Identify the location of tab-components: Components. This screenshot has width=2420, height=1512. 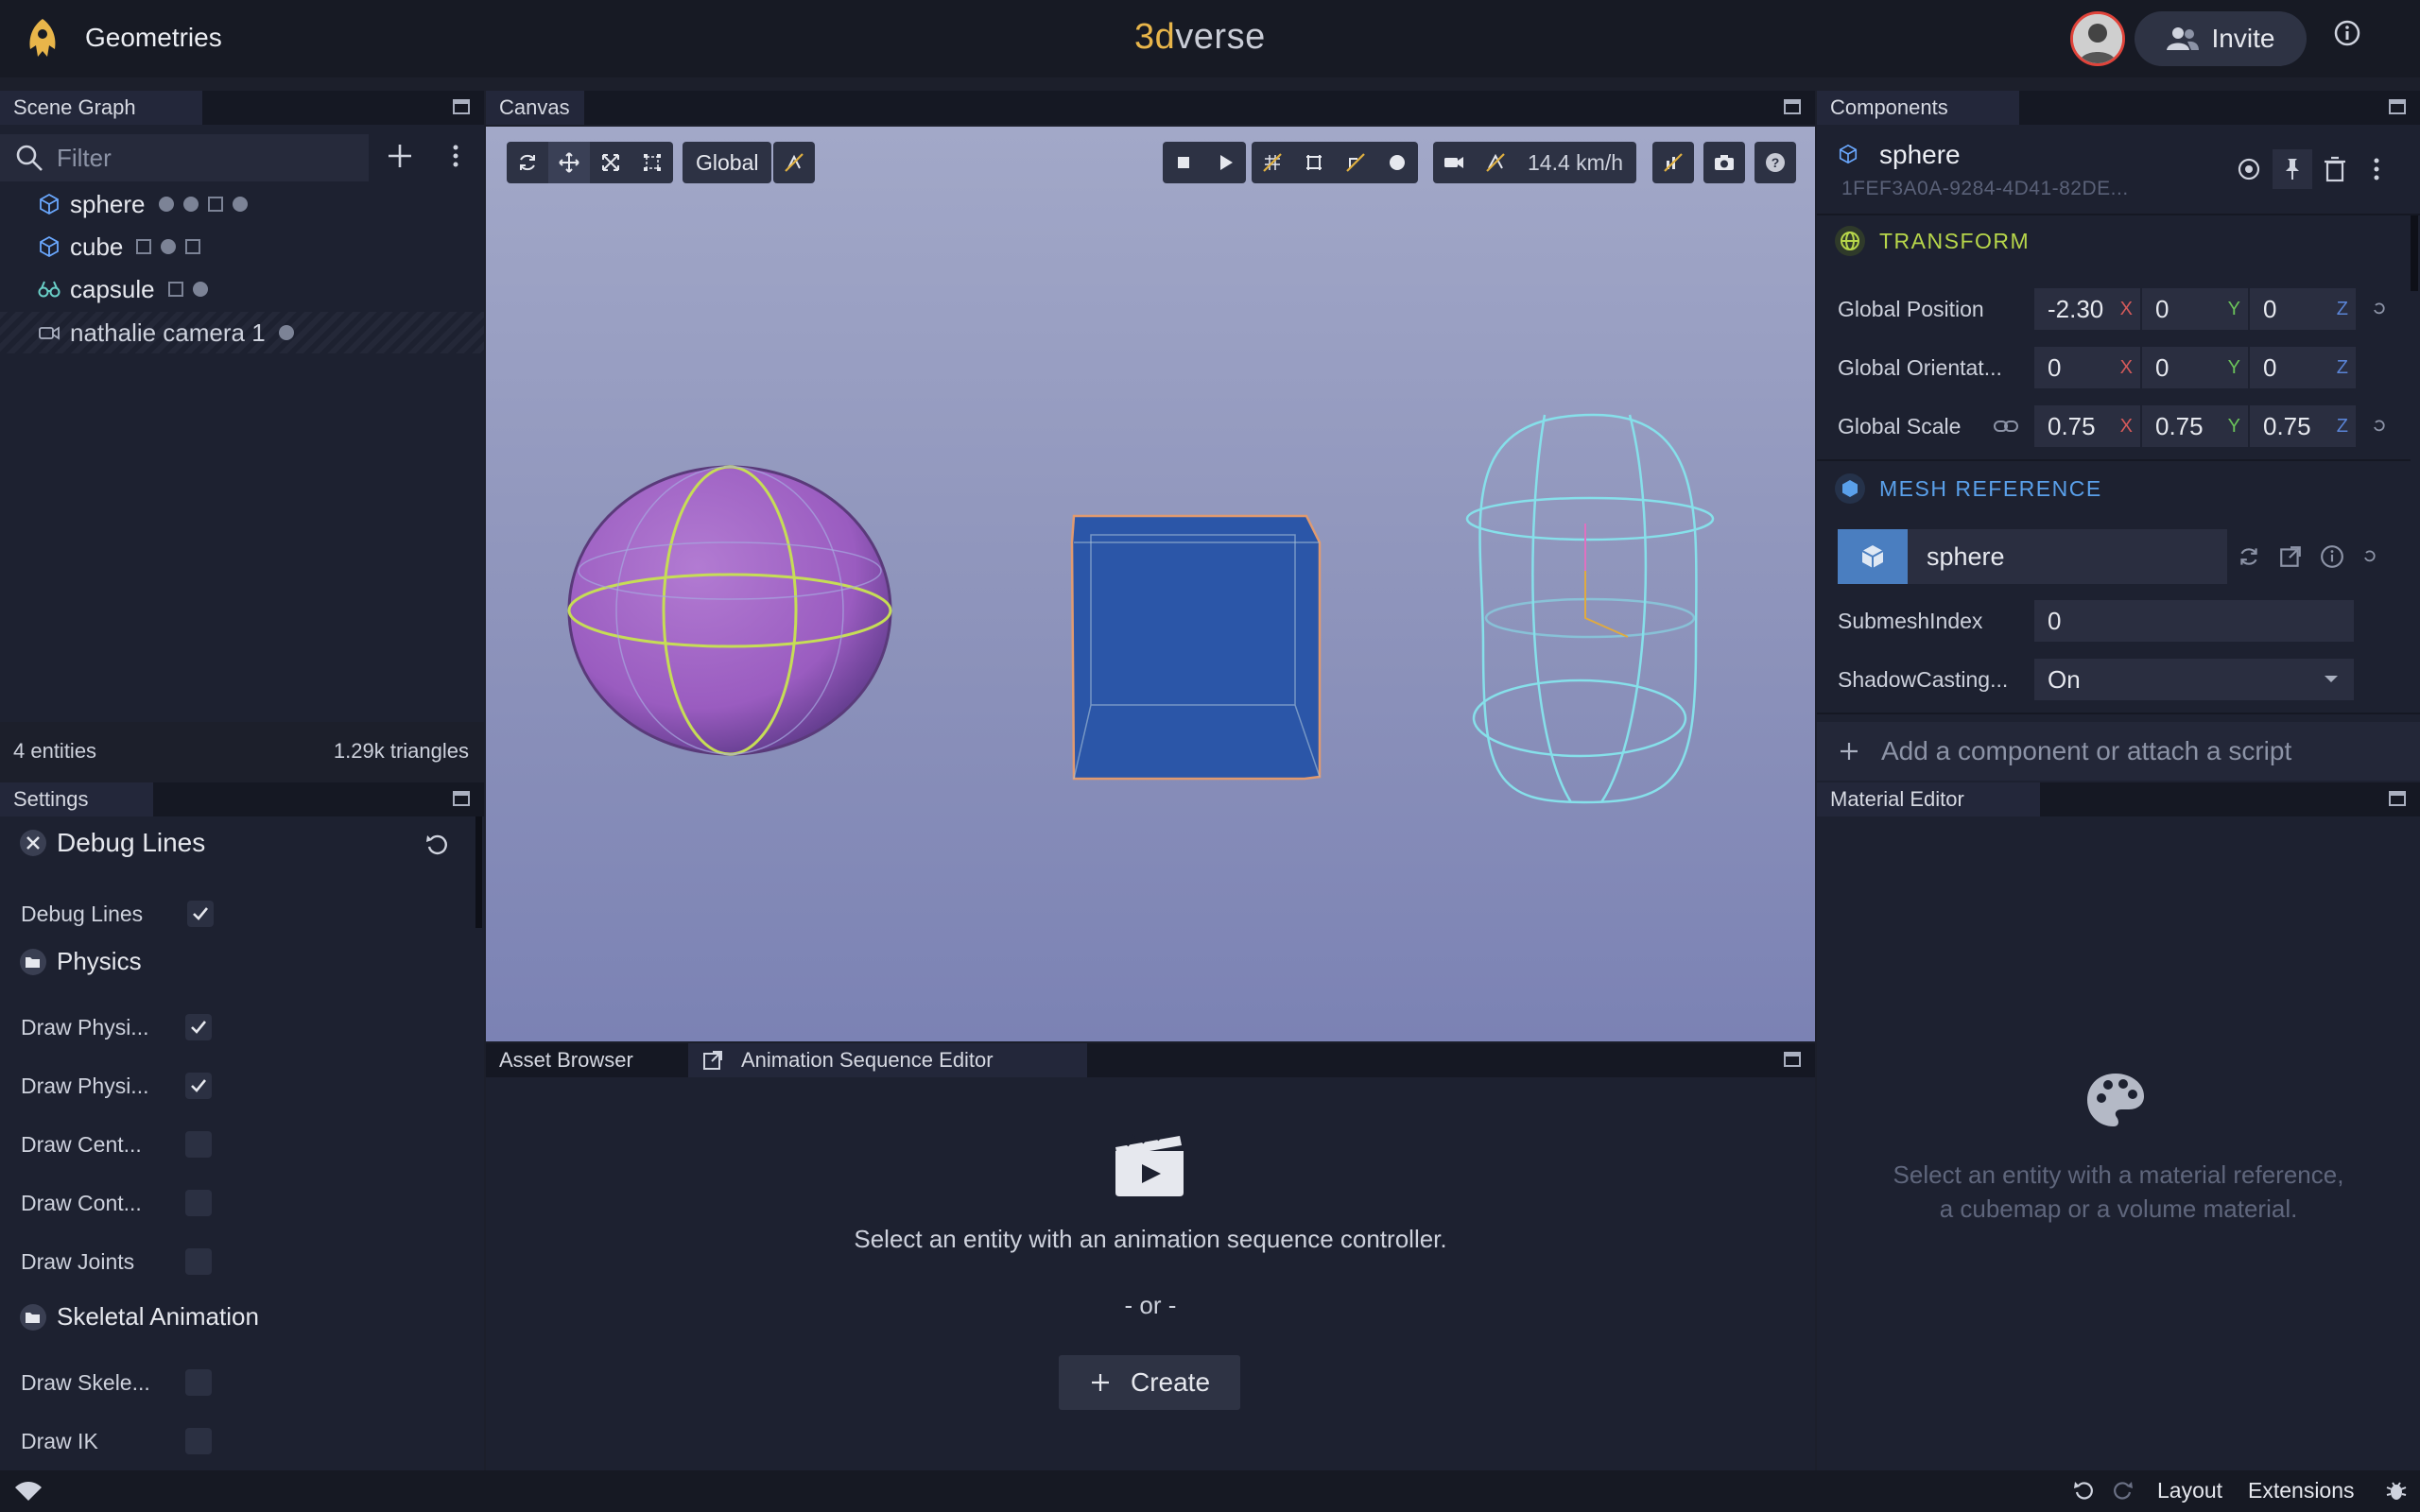
(1918, 108).